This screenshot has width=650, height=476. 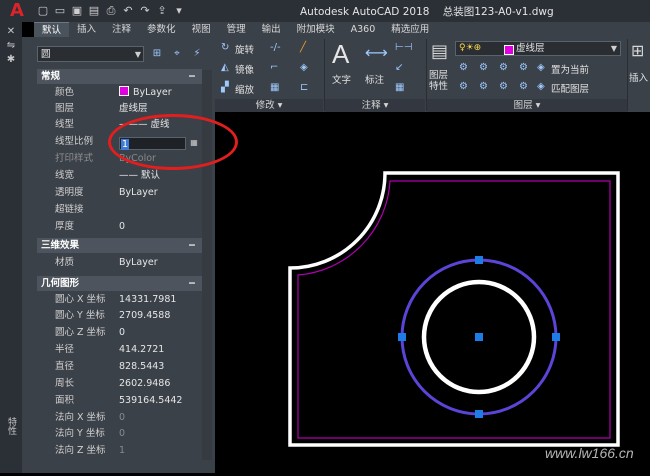 What do you see at coordinates (538, 48) in the screenshot?
I see `layer-dropdown: ♀☀⊕ 虚线层 ▼` at bounding box center [538, 48].